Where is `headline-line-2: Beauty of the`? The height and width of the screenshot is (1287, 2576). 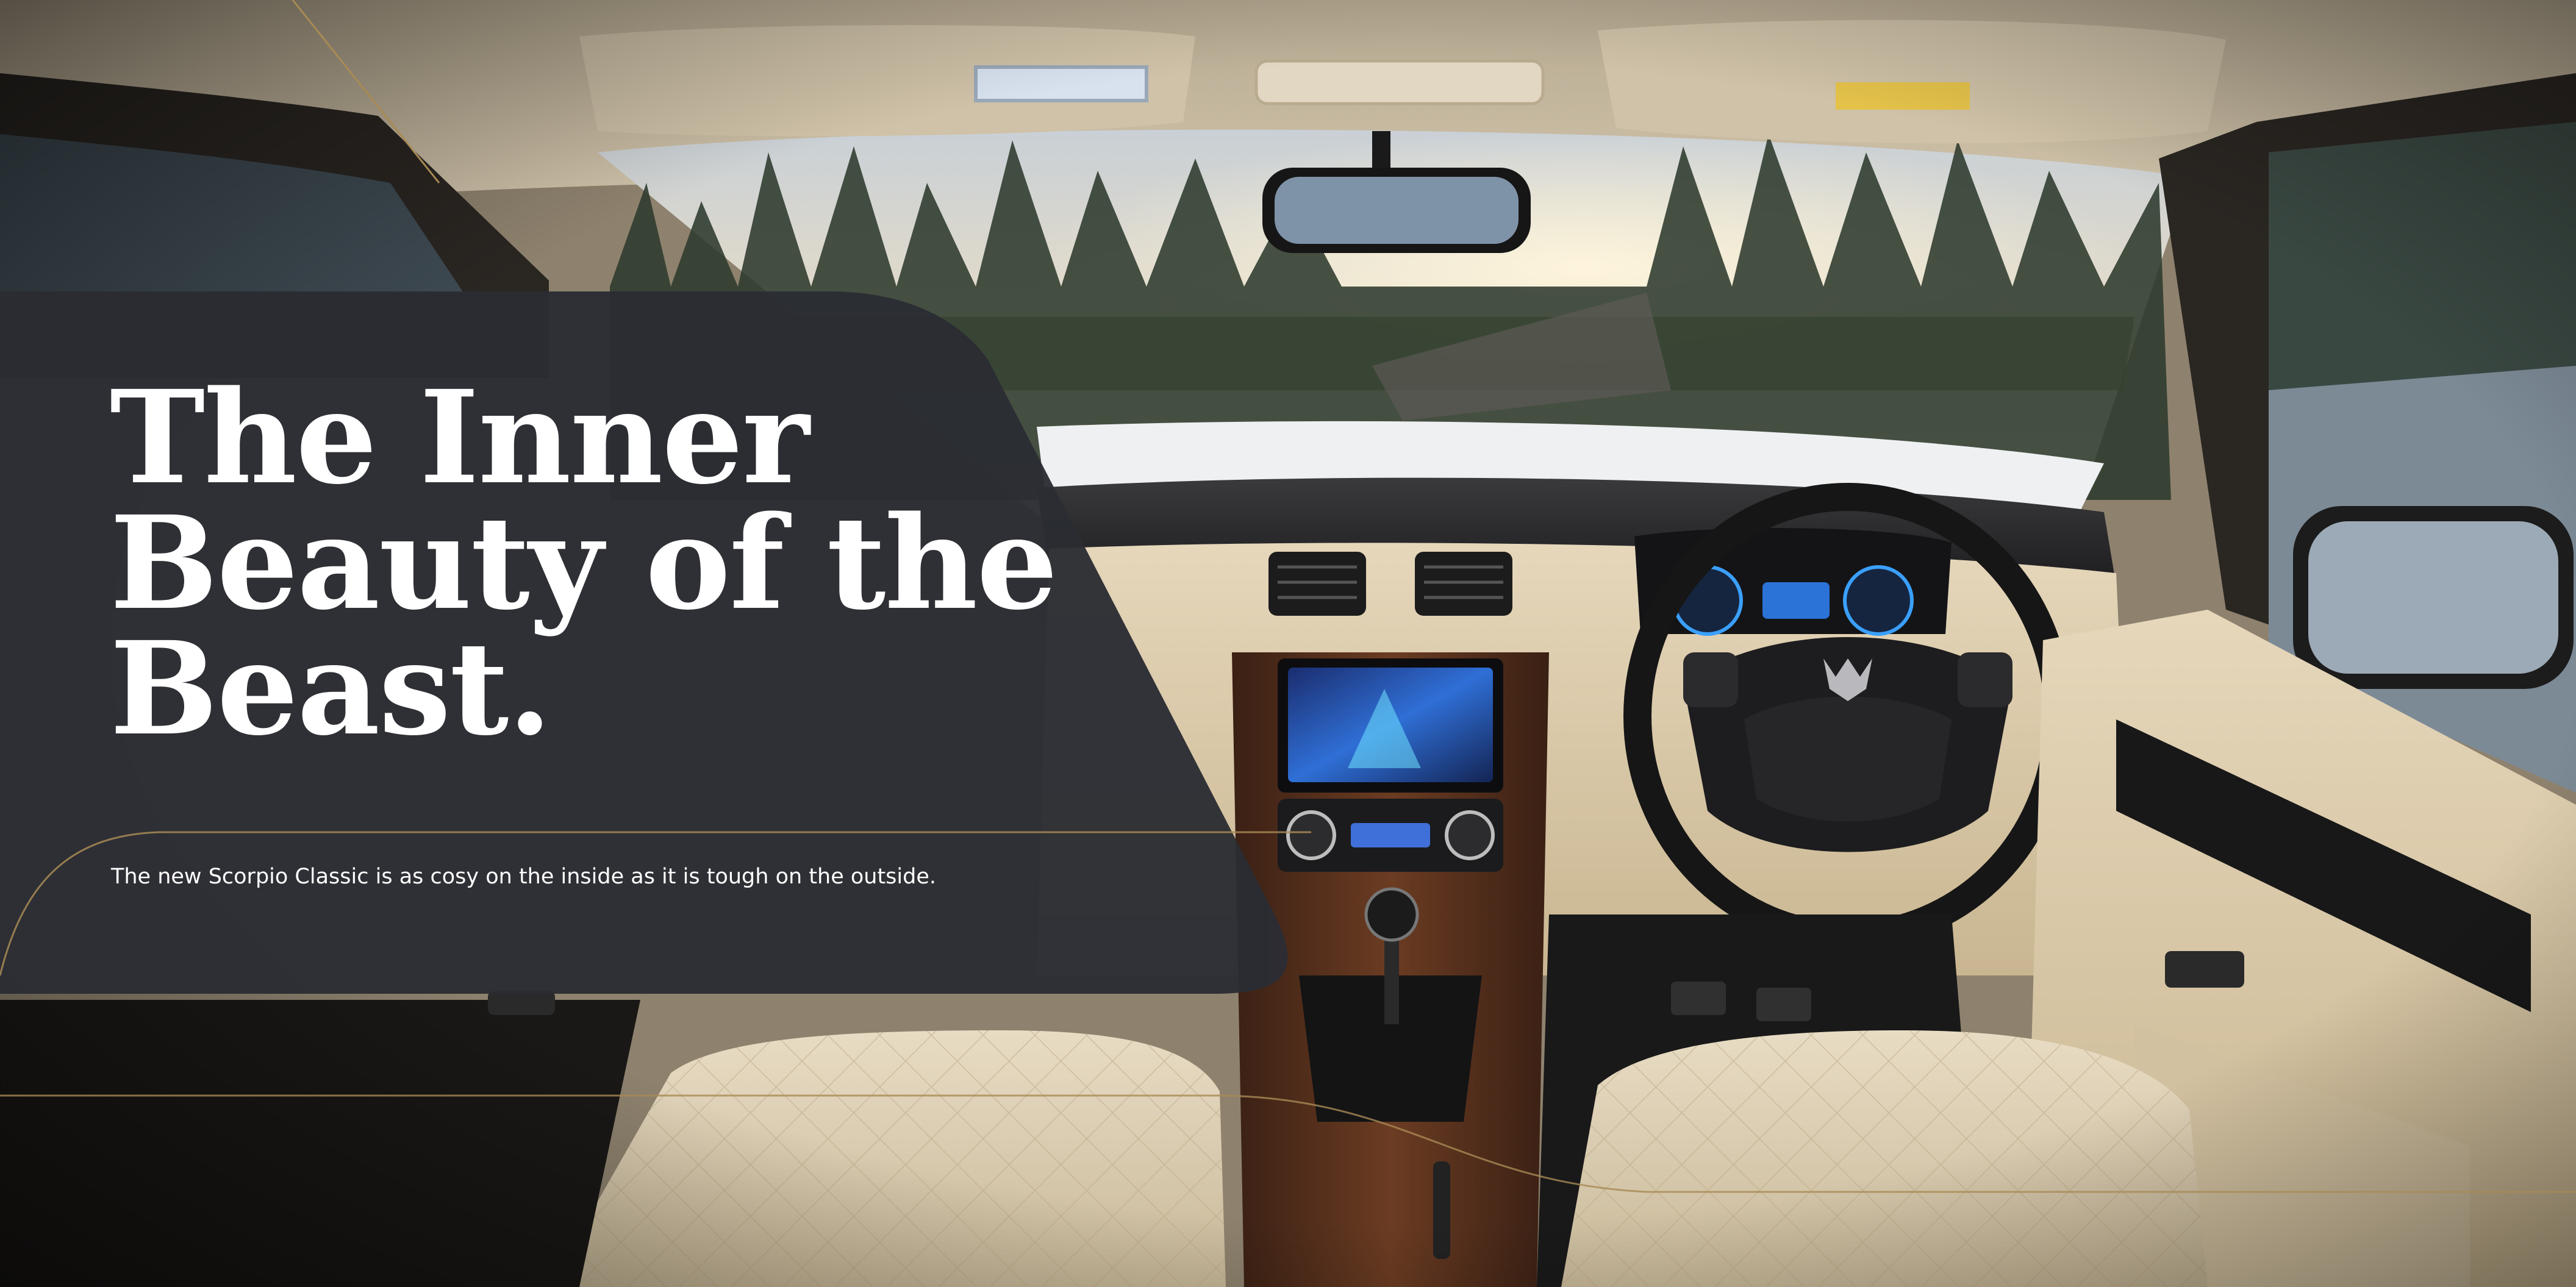 headline-line-2: Beauty of the is located at coordinates (584, 562).